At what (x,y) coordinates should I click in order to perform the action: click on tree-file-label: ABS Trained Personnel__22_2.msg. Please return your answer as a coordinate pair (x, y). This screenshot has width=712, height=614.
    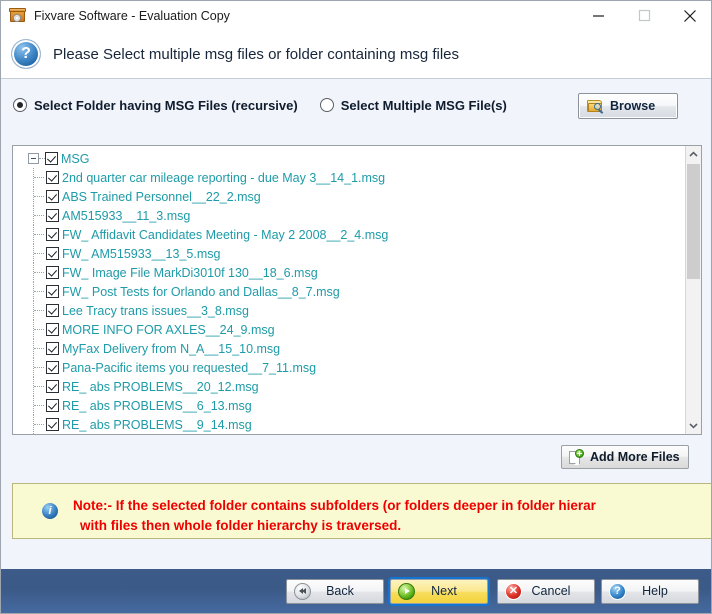
    Looking at the image, I should click on (161, 196).